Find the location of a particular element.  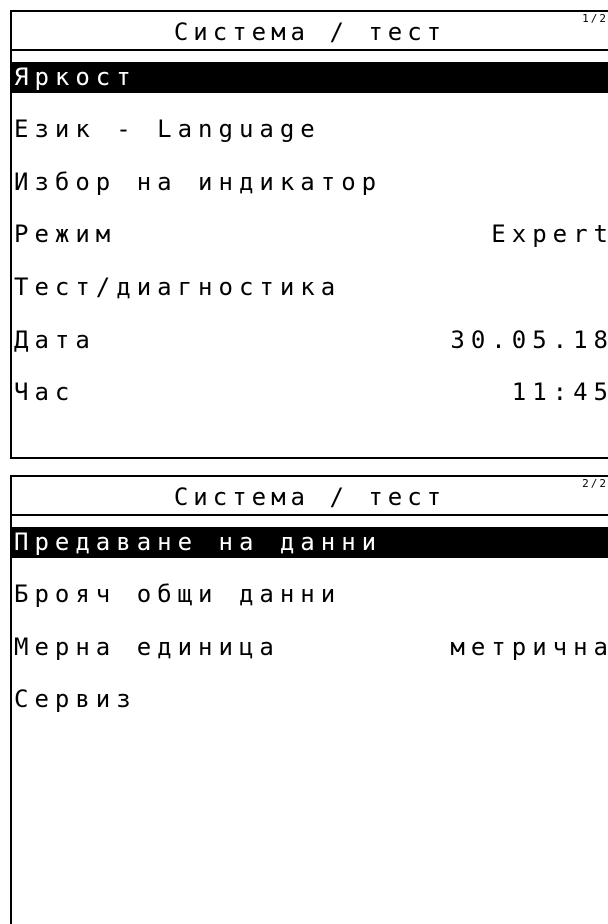

menu-item-test-diagnostics: Тест/диагностика is located at coordinates (310, 287).